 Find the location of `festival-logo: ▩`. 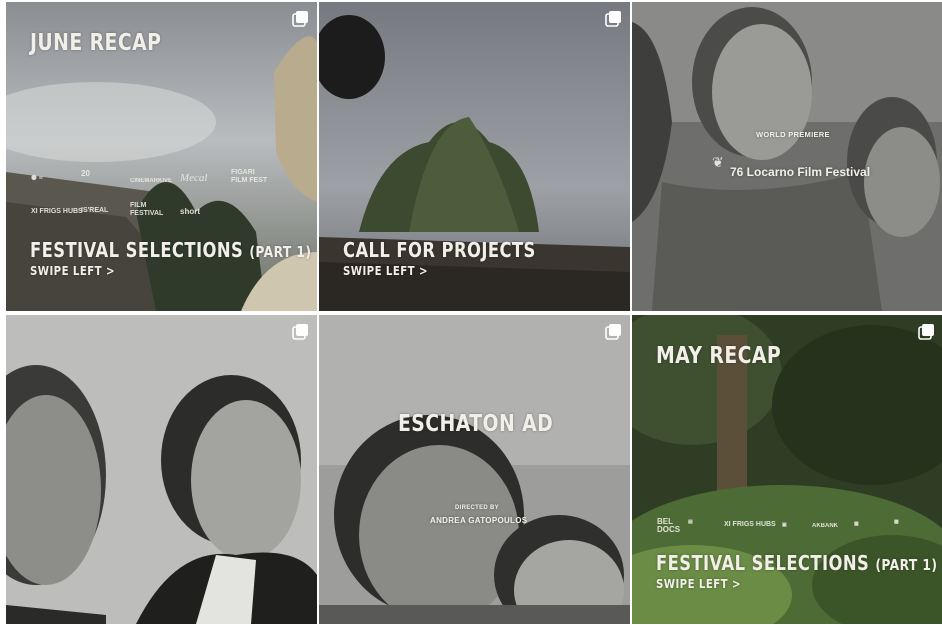

festival-logo: ▩ is located at coordinates (896, 522).